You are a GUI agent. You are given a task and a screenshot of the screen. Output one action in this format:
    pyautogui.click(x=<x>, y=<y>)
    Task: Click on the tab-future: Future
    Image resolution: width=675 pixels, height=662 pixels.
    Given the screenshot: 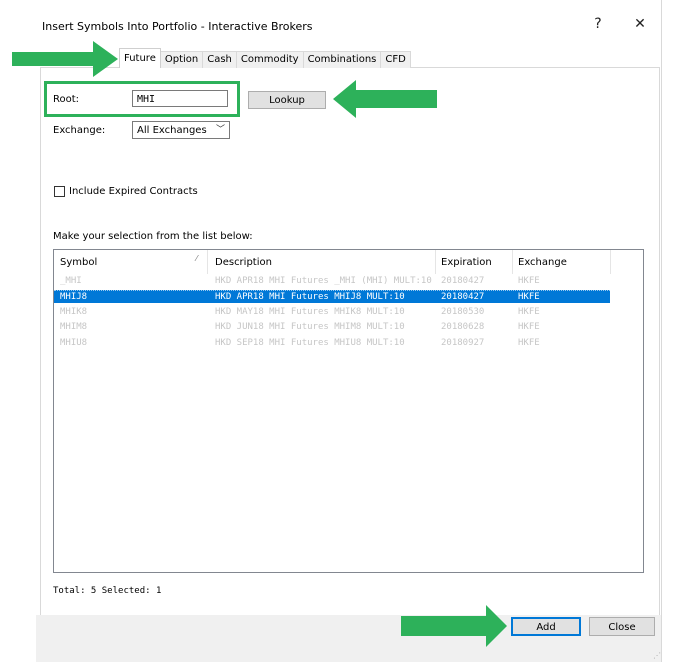 What is the action you would take?
    pyautogui.click(x=140, y=58)
    